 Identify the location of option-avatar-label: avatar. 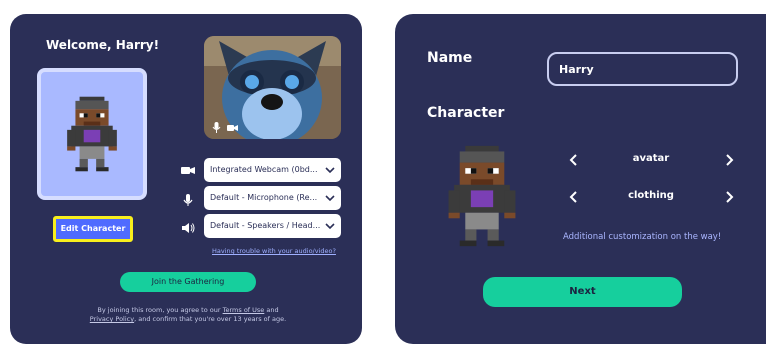
(651, 158).